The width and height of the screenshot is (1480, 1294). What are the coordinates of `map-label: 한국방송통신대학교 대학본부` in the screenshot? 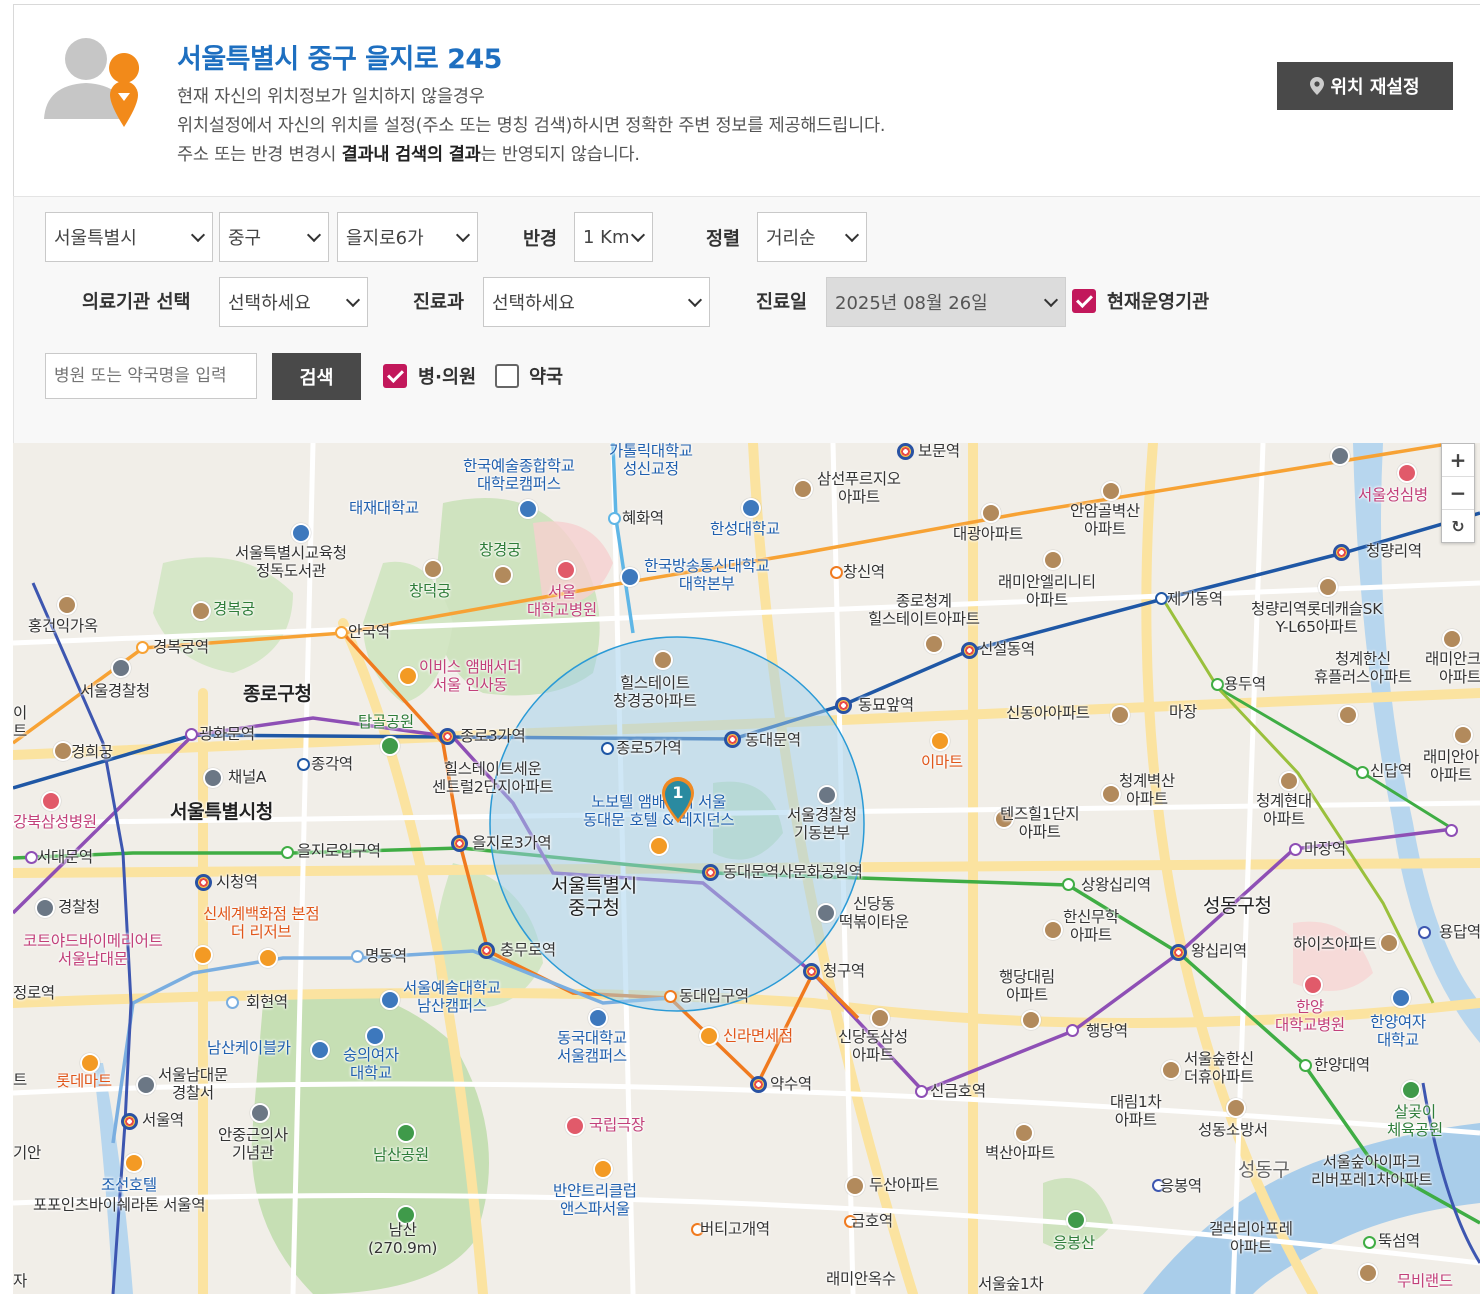 It's located at (707, 575).